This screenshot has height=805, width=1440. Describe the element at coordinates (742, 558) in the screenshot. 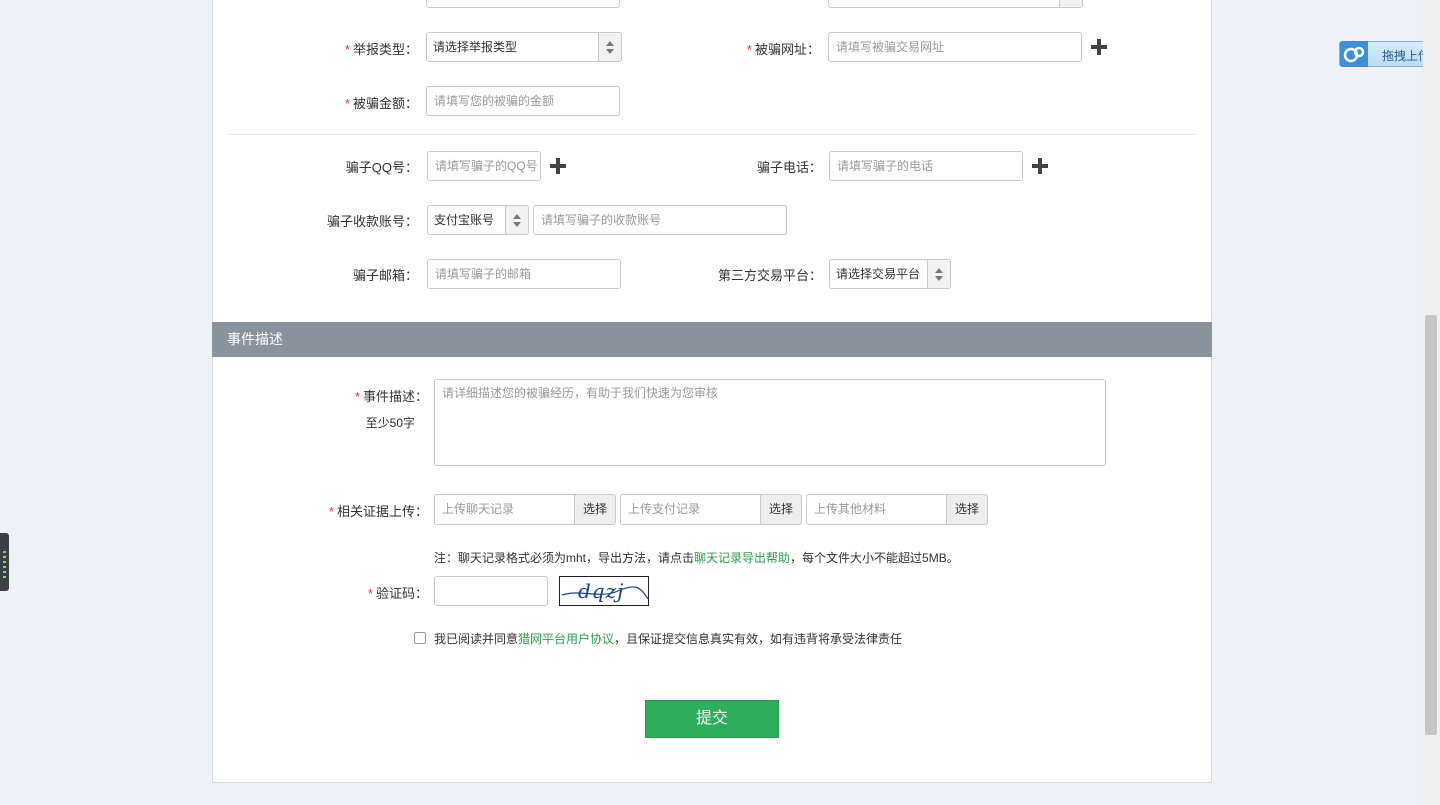

I see `export-help-link: 聊天记录导出帮助` at that location.